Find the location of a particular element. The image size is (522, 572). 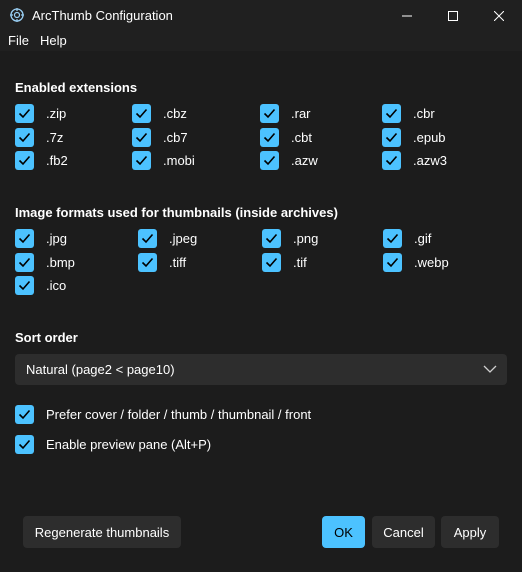

ok-button: OK is located at coordinates (343, 532).